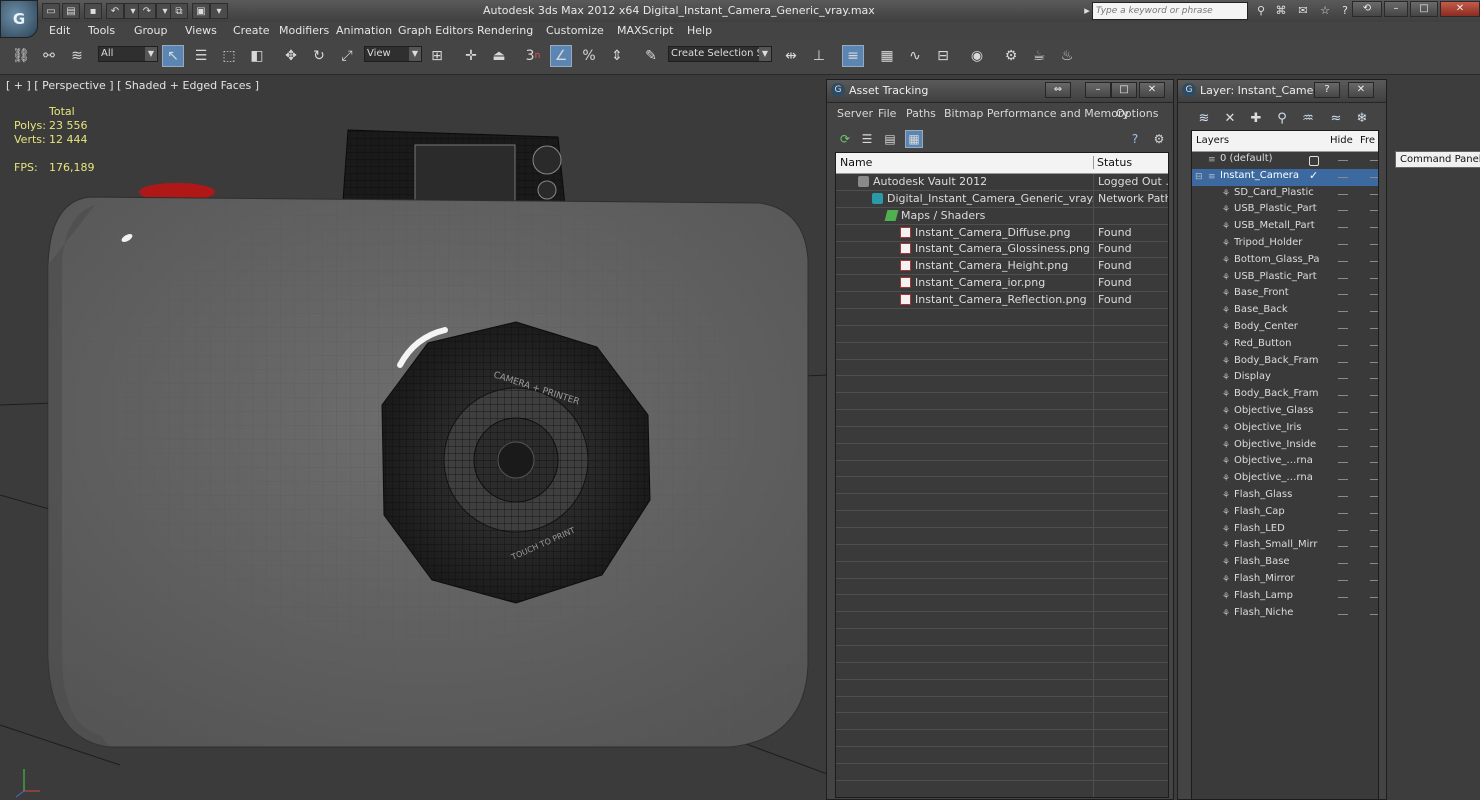 The width and height of the screenshot is (1480, 800). What do you see at coordinates (436, 30) in the screenshot?
I see `menu-graph-editors: Graph Editors` at bounding box center [436, 30].